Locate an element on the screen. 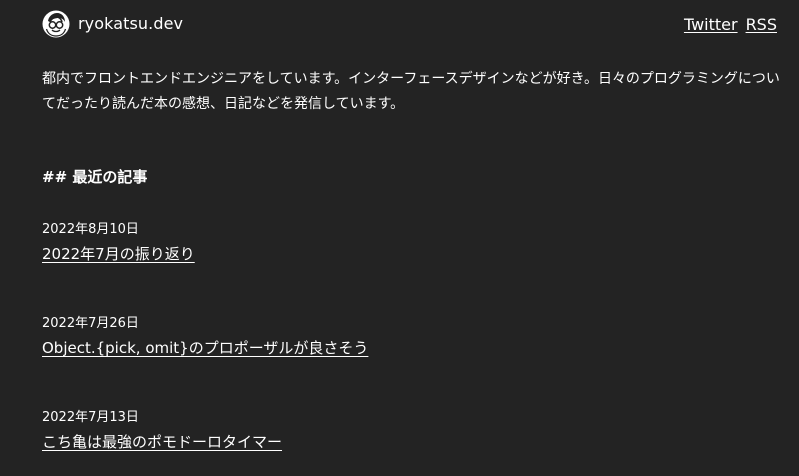  post-link: こち亀は最強のポモドーロタイマー is located at coordinates (162, 442).